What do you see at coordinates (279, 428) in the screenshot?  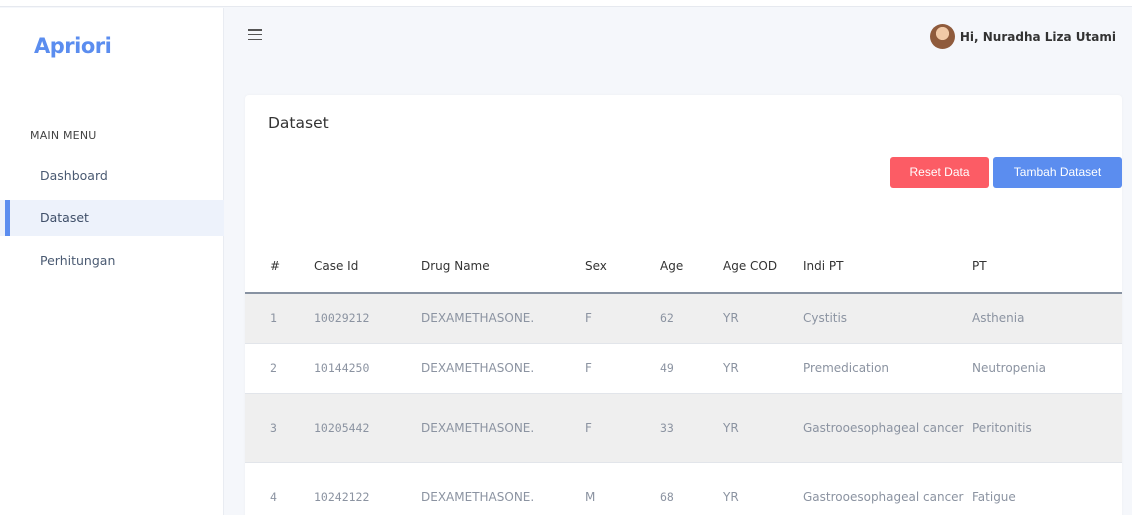 I see `row-number: 3` at bounding box center [279, 428].